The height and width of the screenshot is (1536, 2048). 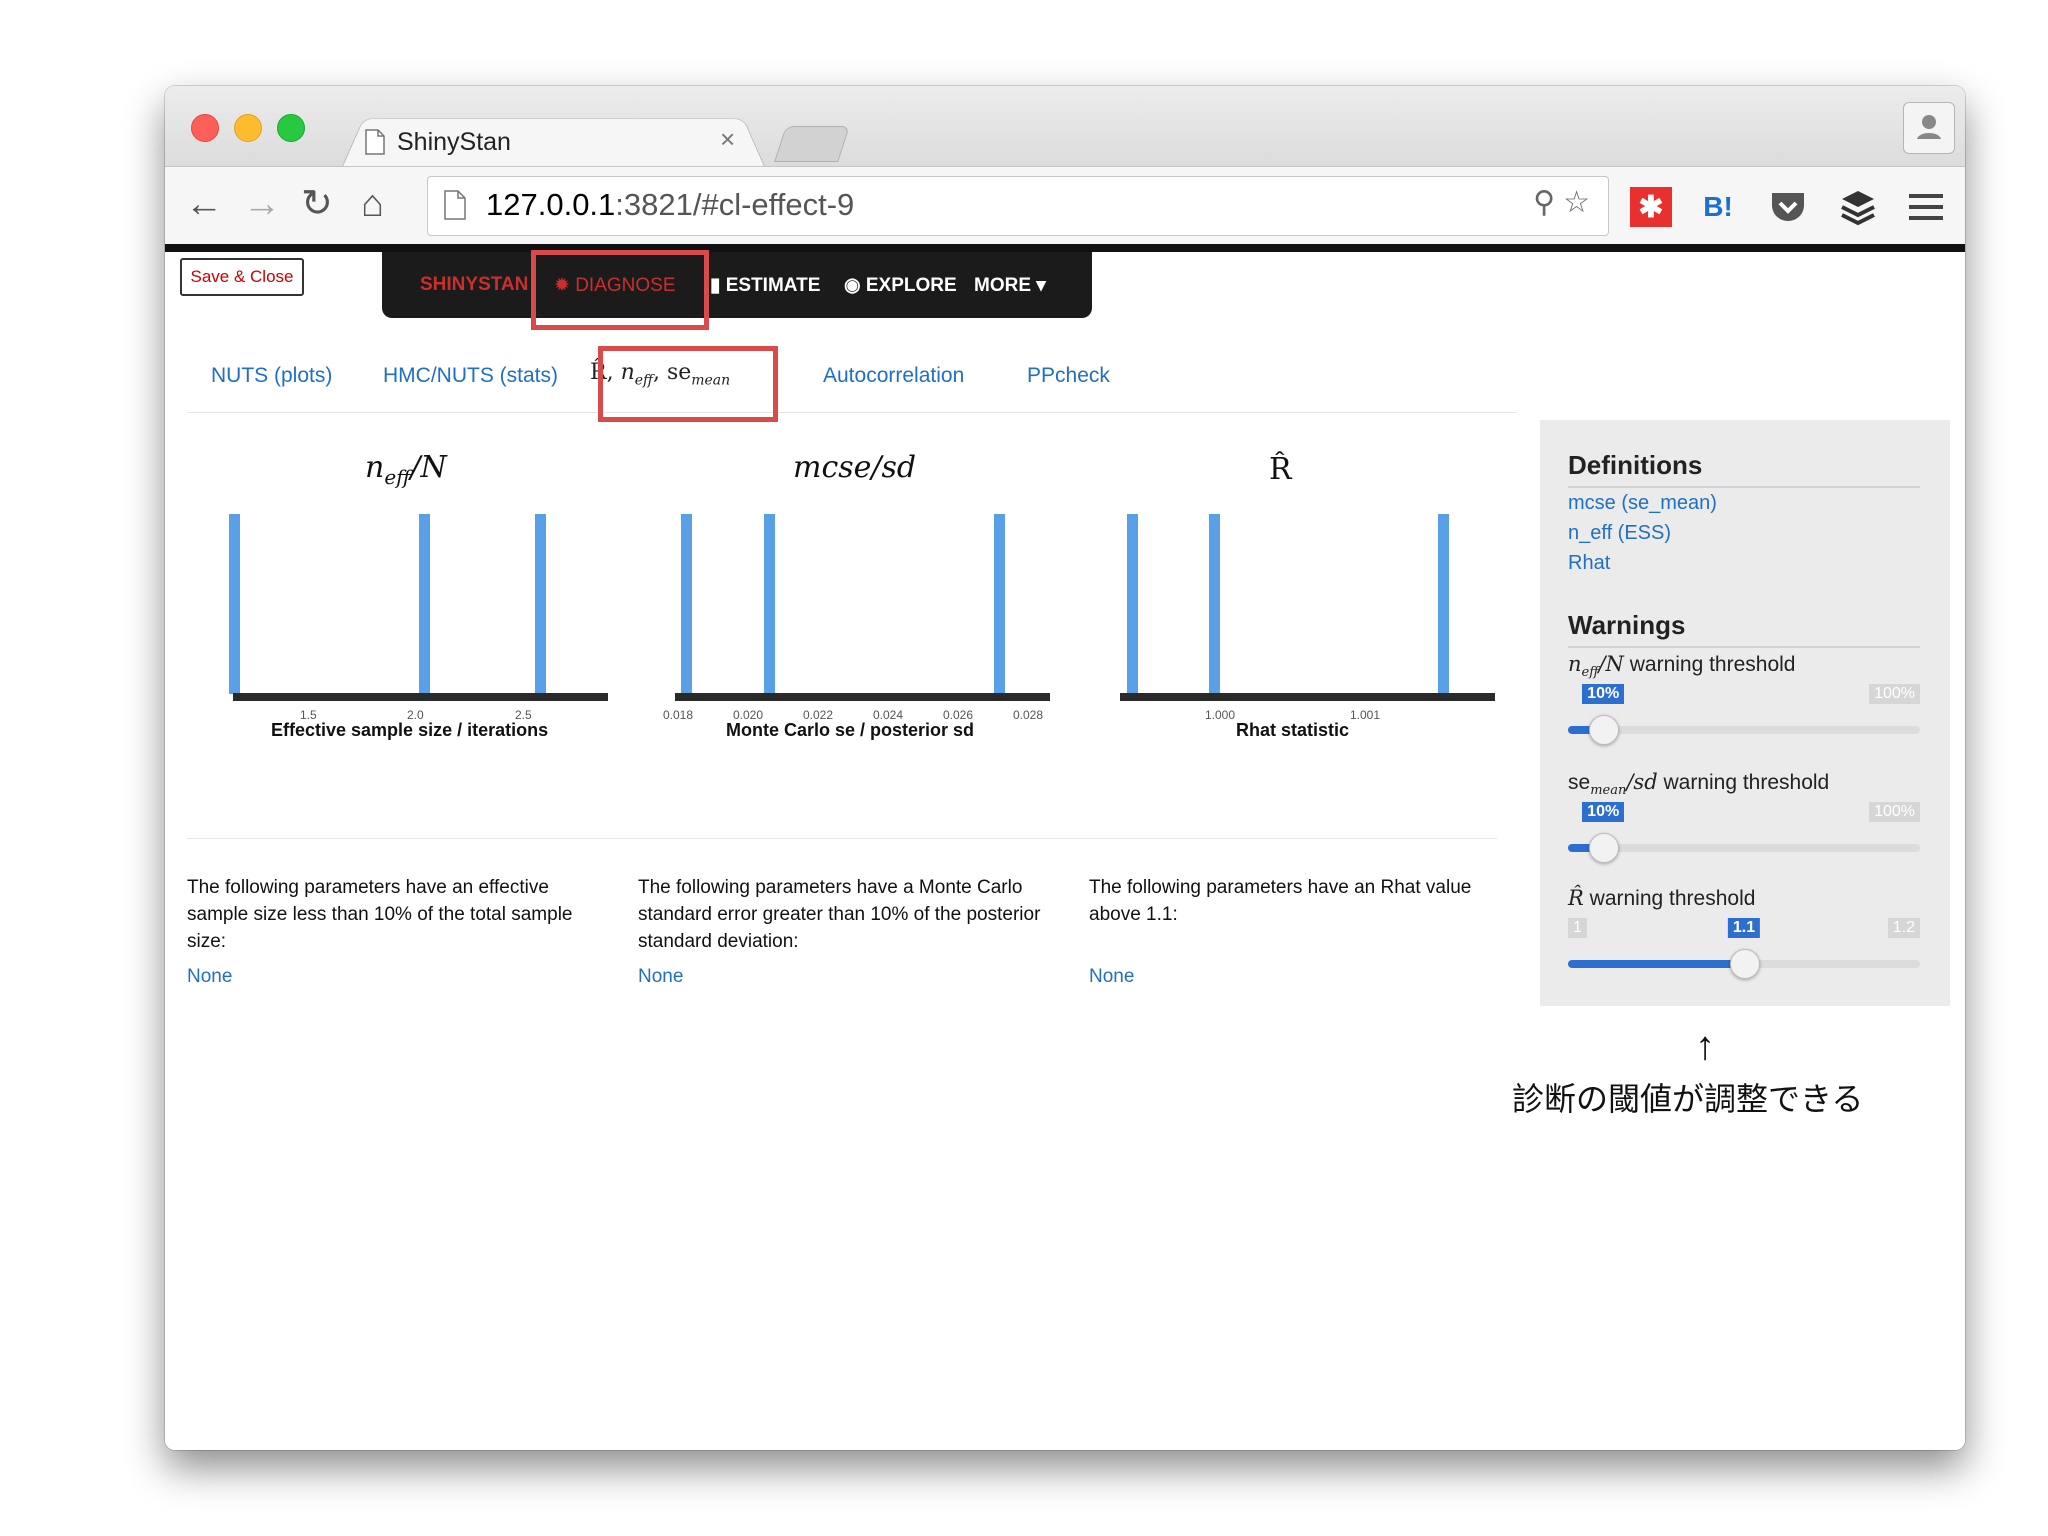 What do you see at coordinates (1010, 285) in the screenshot?
I see `nav-more: MORE ▾` at bounding box center [1010, 285].